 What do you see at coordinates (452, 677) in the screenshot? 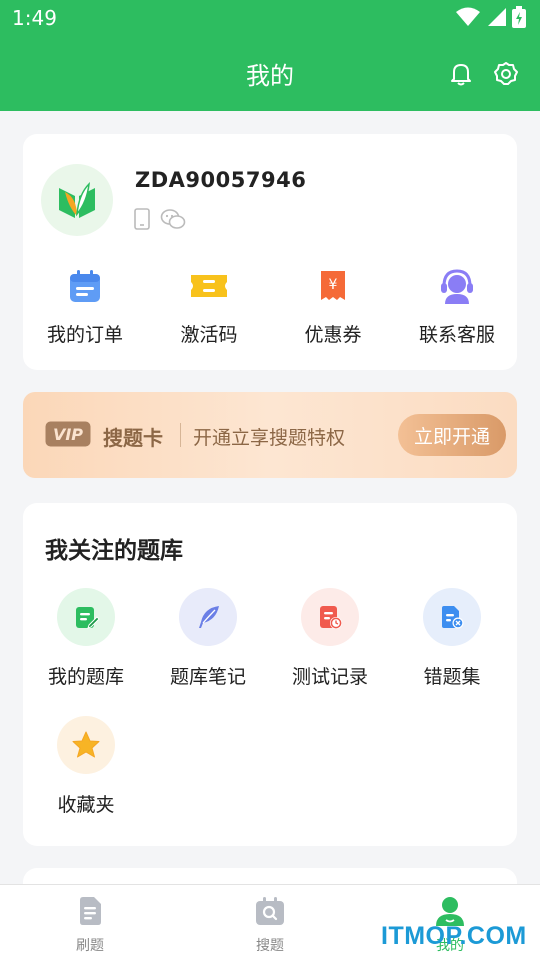
I see `grid-item-label: 错题集` at bounding box center [452, 677].